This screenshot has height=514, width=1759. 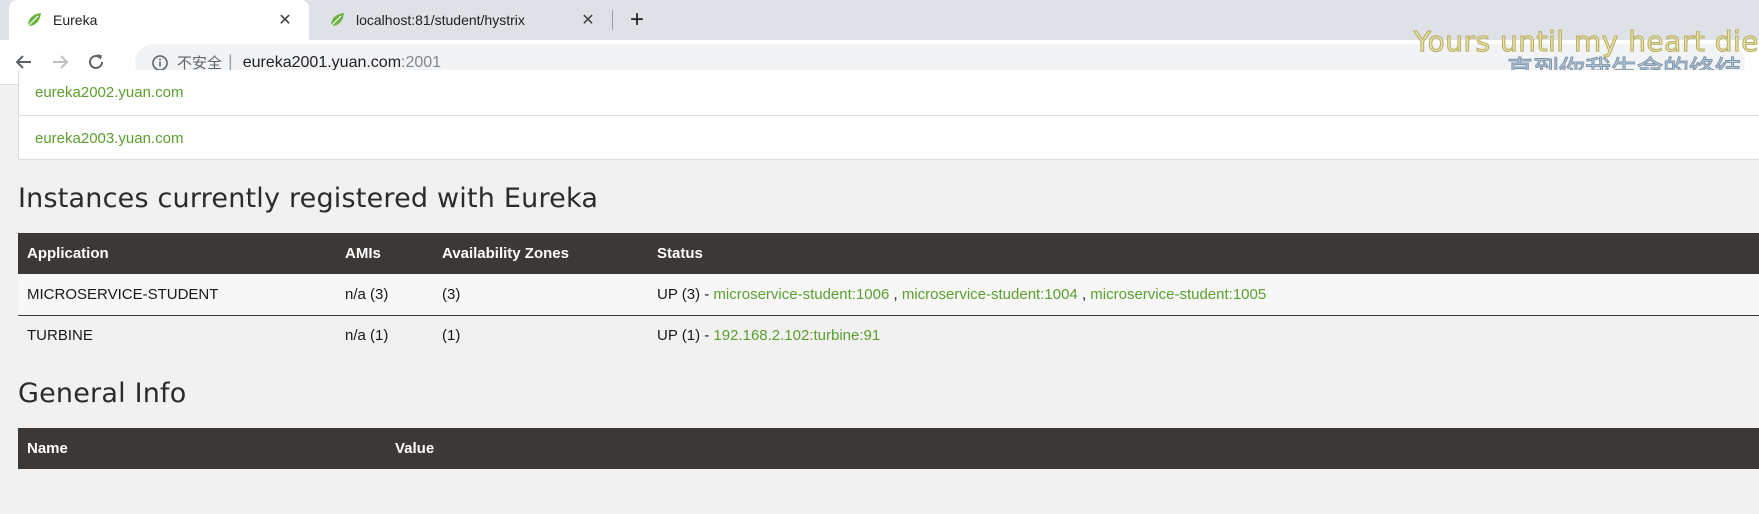 I want to click on zones-cell: (1), so click(x=451, y=336).